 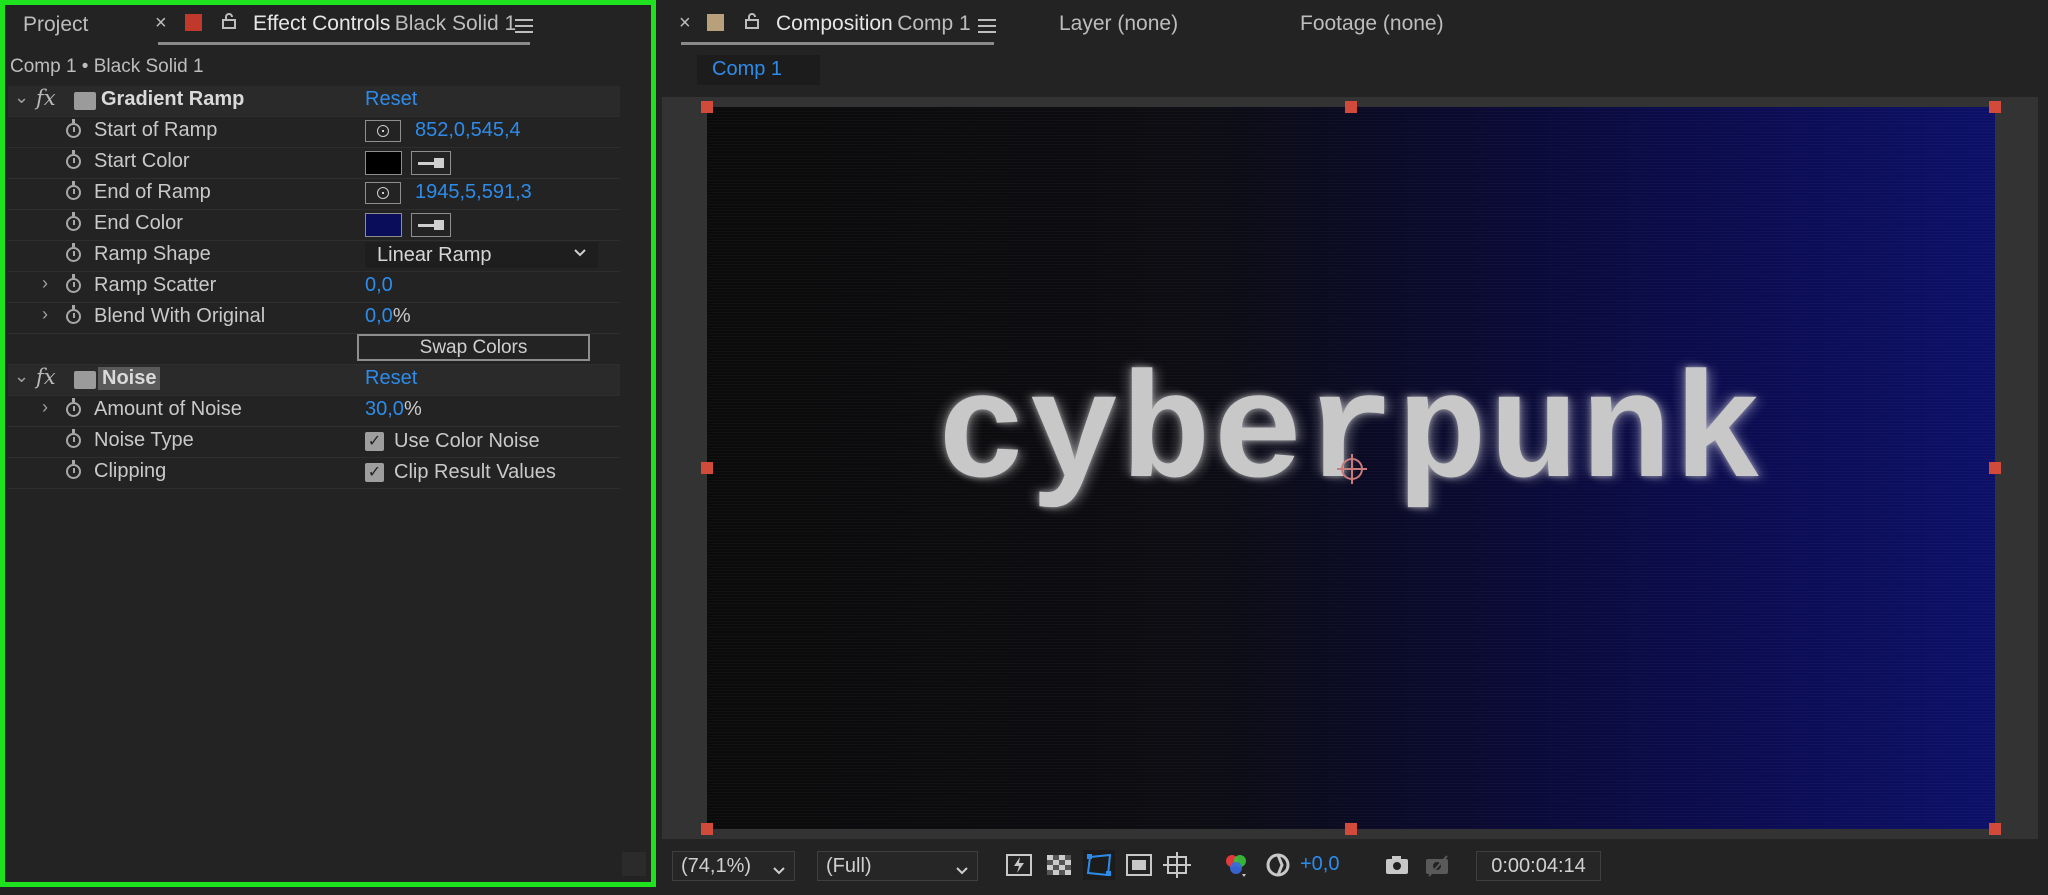 What do you see at coordinates (314, 194) in the screenshot?
I see `prop-end-of-ramp: End of Ramp 1945,5,591,3` at bounding box center [314, 194].